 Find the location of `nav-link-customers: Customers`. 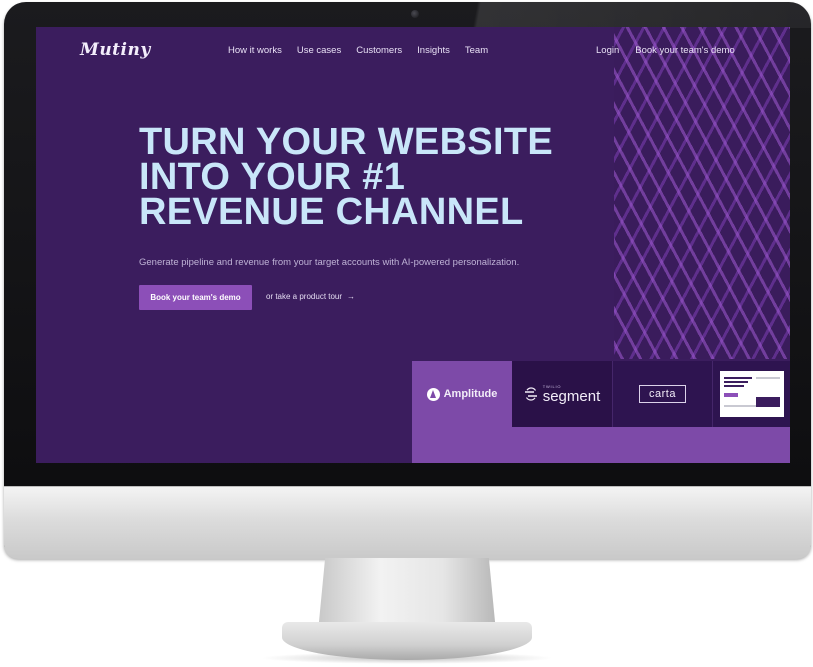

nav-link-customers: Customers is located at coordinates (379, 50).